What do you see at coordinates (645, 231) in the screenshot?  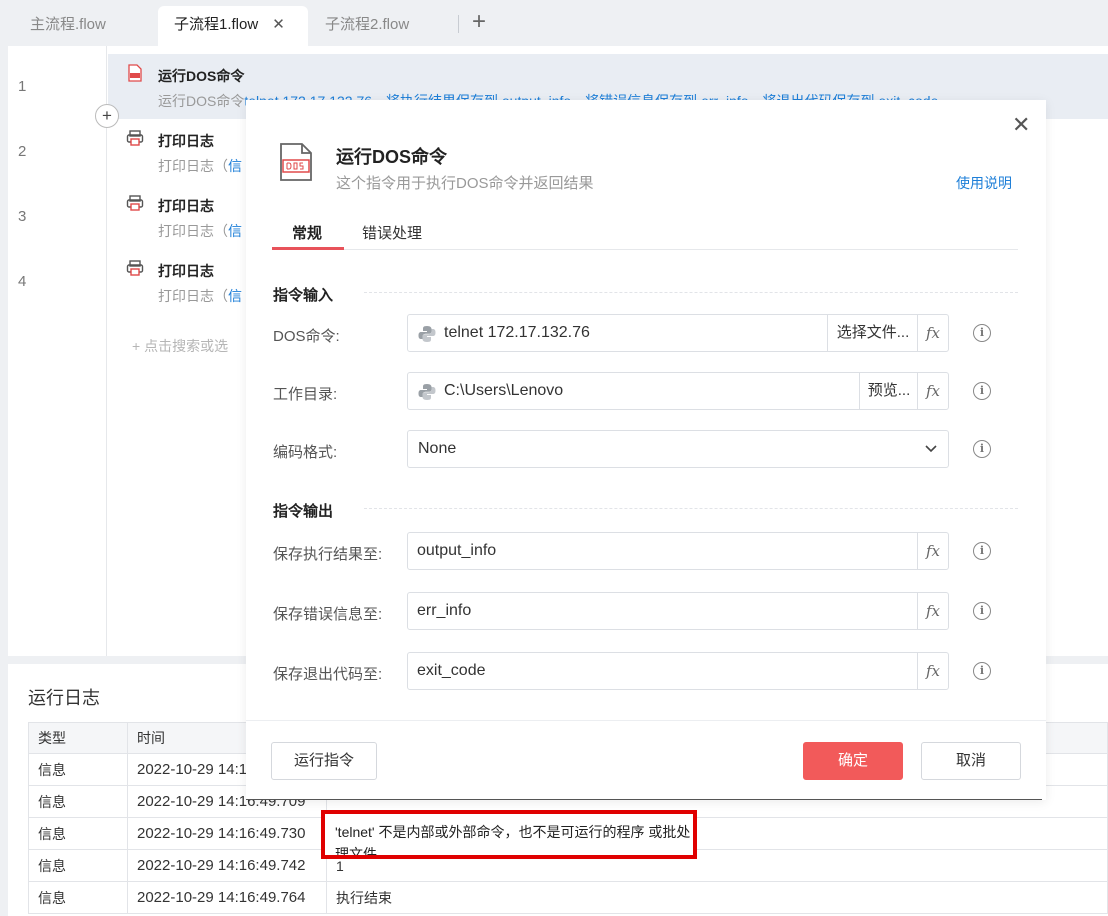 I see `dialog-tabs: 常规 错误处理` at bounding box center [645, 231].